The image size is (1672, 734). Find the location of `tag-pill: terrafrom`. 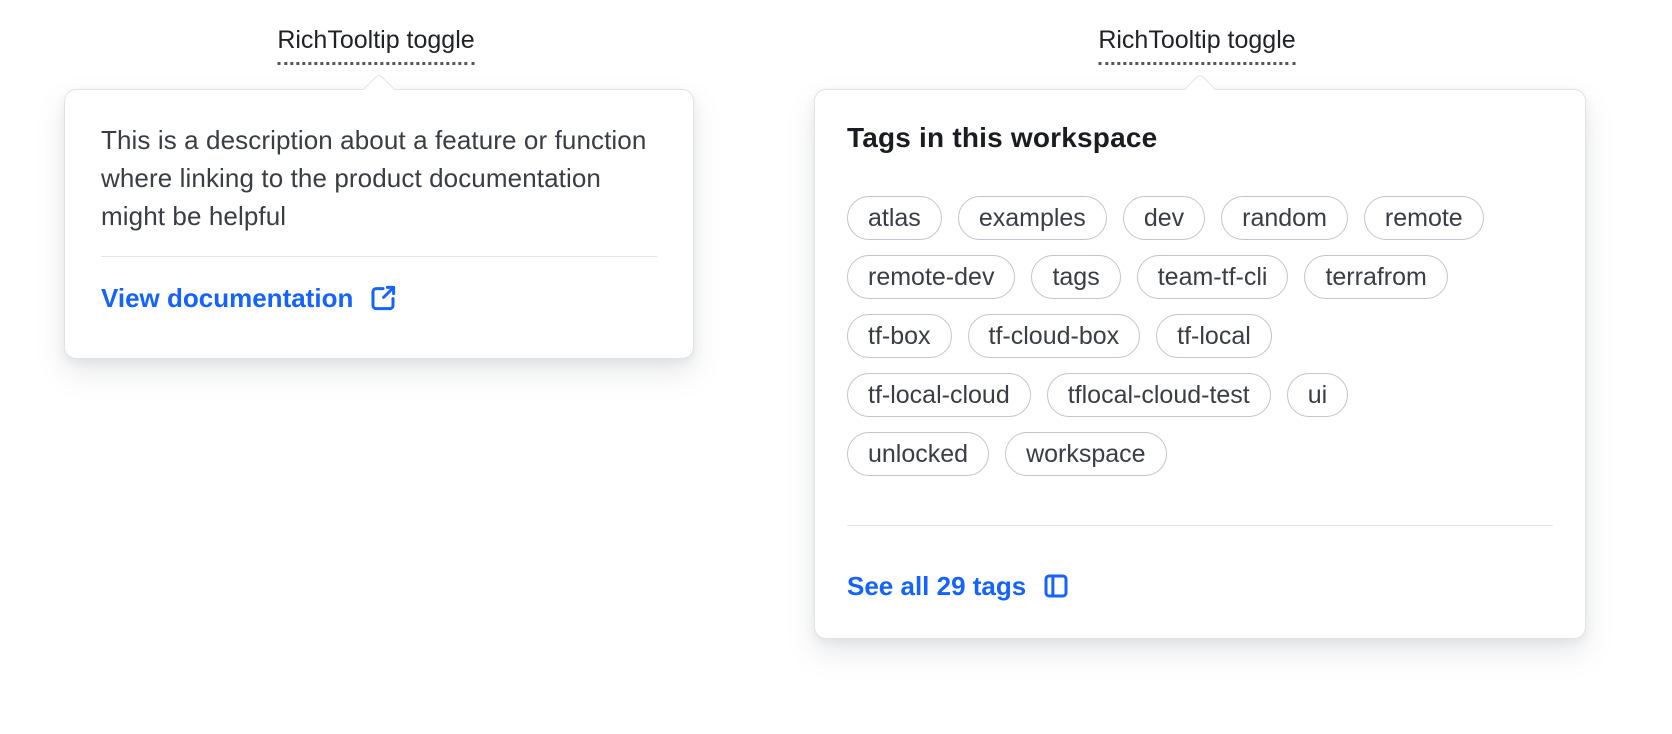

tag-pill: terrafrom is located at coordinates (1376, 277).